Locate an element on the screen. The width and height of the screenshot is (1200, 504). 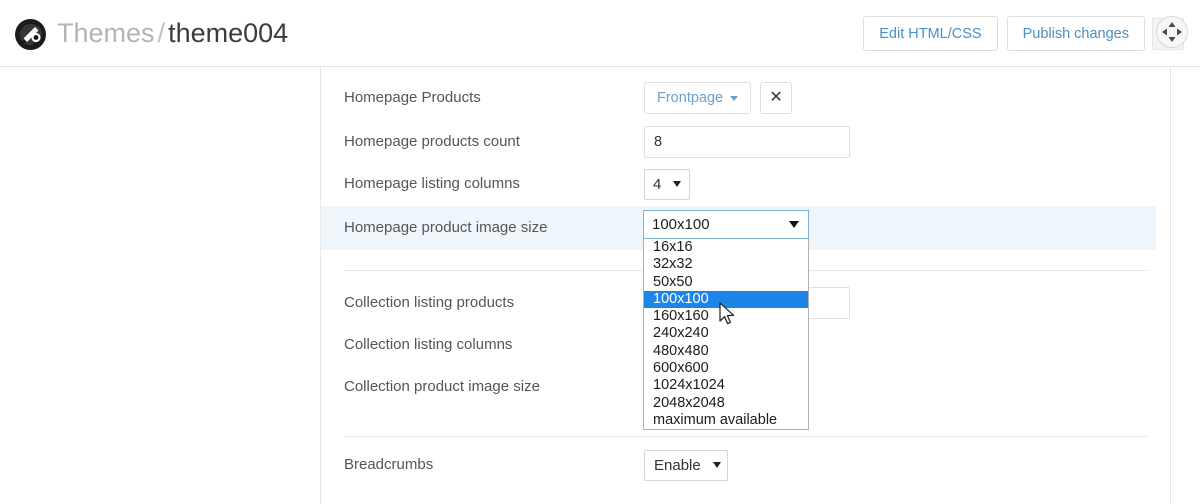
image-size-option: 100x100 is located at coordinates (726, 299).